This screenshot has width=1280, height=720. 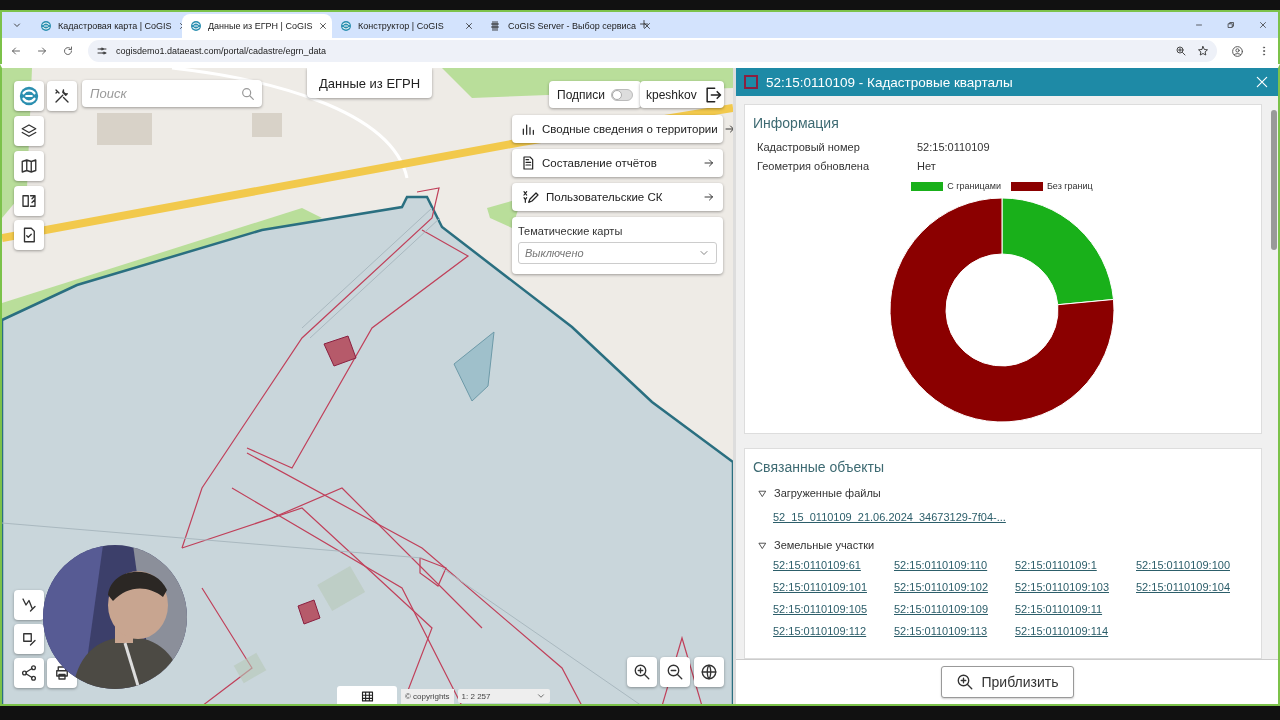 I want to click on field-label: Кадастровый номер, so click(x=809, y=148).